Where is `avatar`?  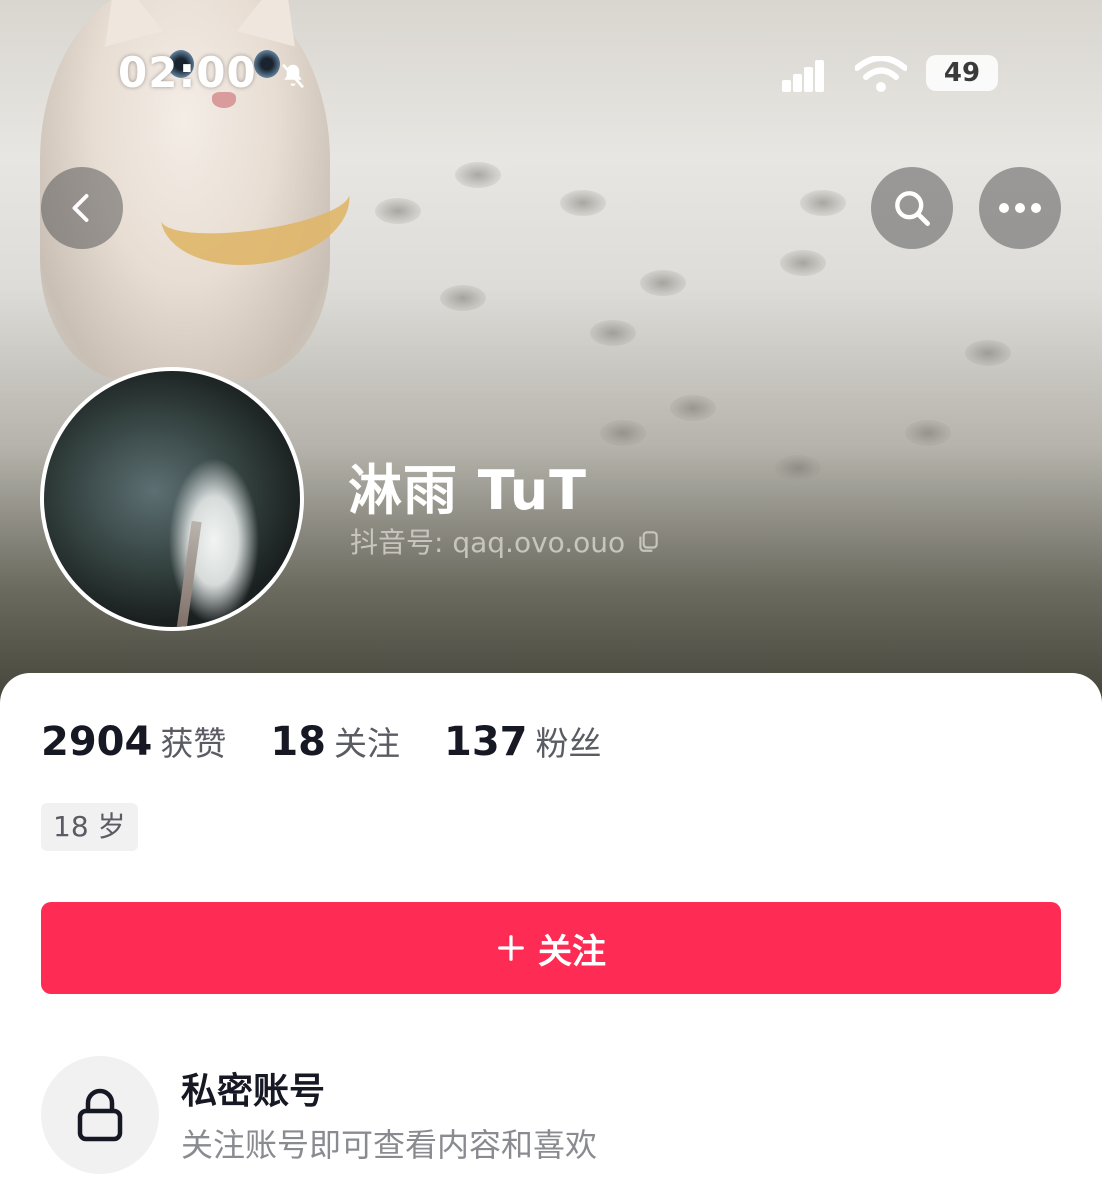
avatar is located at coordinates (172, 499).